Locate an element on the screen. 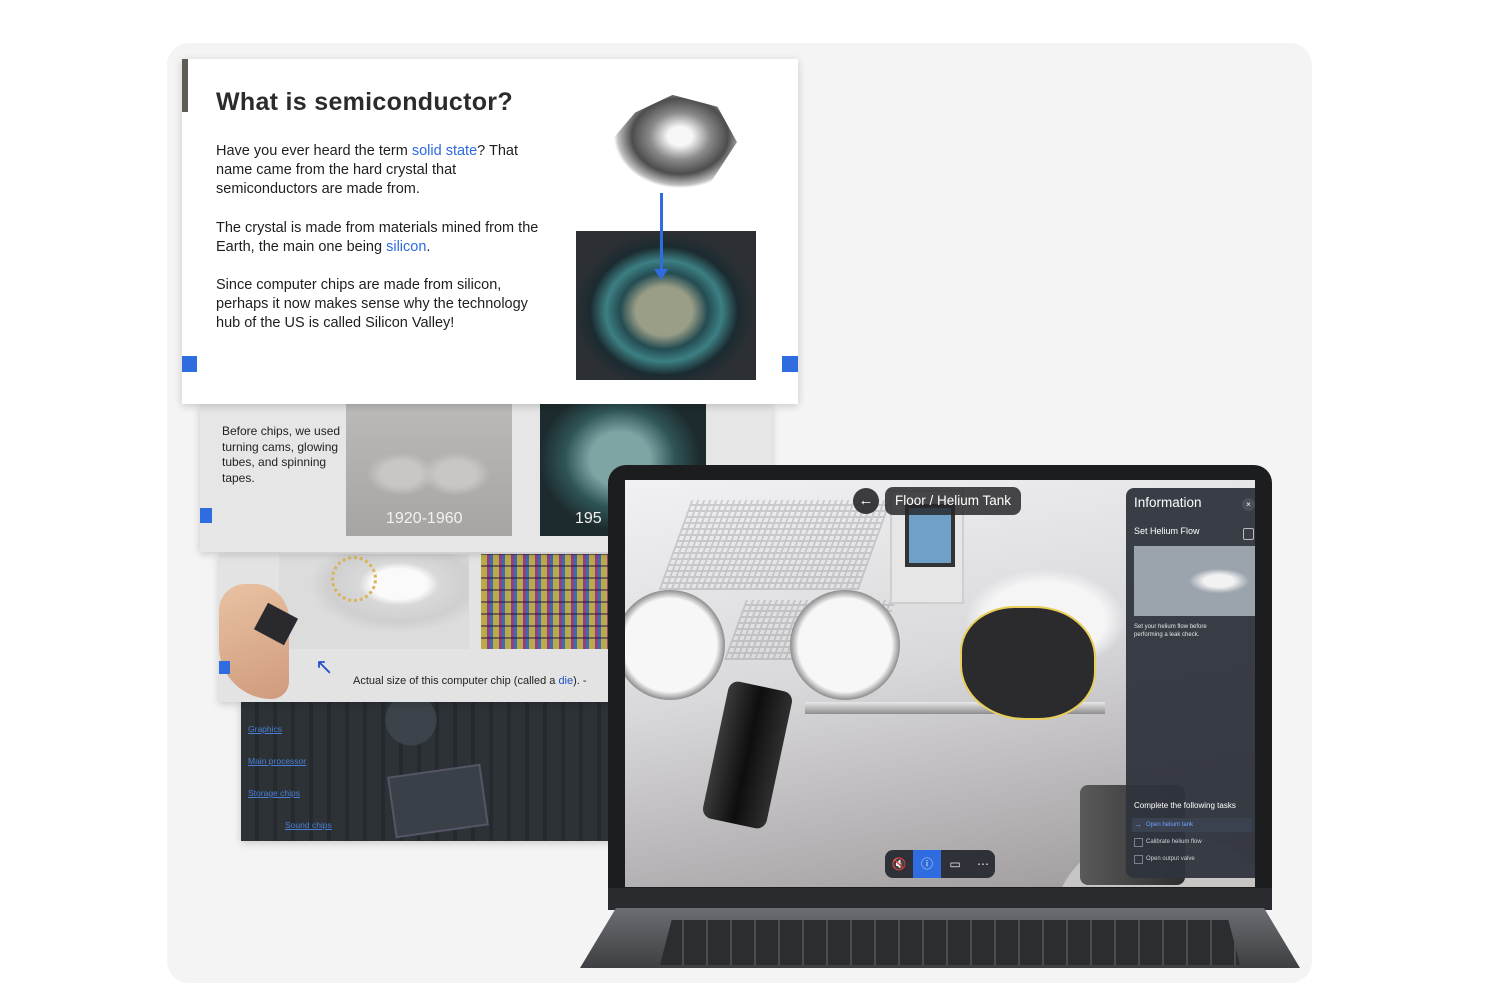 This screenshot has width=1500, height=983. back-button: ← is located at coordinates (866, 501).